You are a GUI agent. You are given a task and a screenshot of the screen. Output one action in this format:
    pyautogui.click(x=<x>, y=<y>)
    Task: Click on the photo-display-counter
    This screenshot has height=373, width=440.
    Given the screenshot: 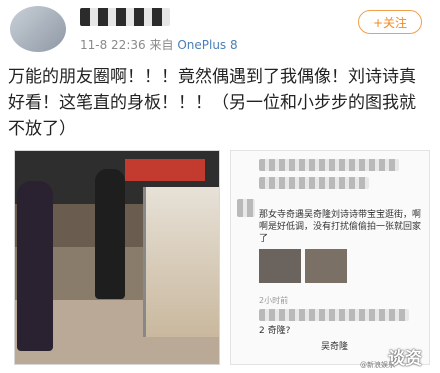 What is the action you would take?
    pyautogui.click(x=181, y=262)
    